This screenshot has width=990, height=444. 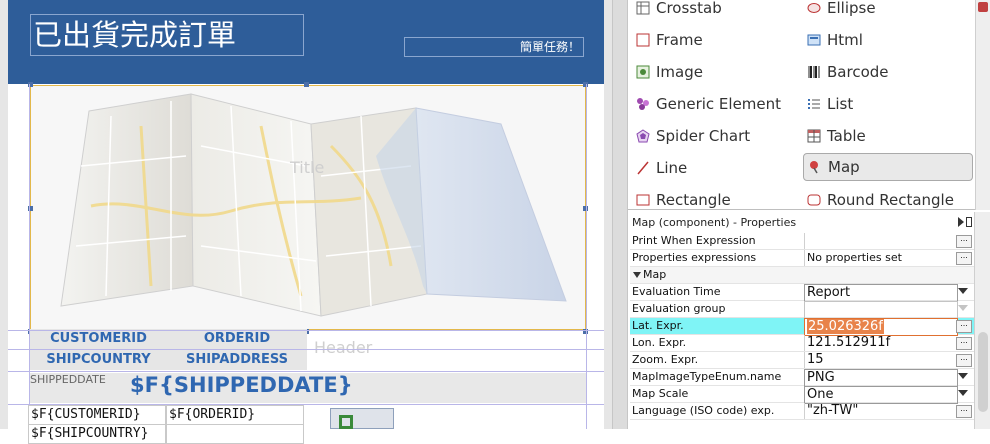 I want to click on palette-item-label: List, so click(x=840, y=104).